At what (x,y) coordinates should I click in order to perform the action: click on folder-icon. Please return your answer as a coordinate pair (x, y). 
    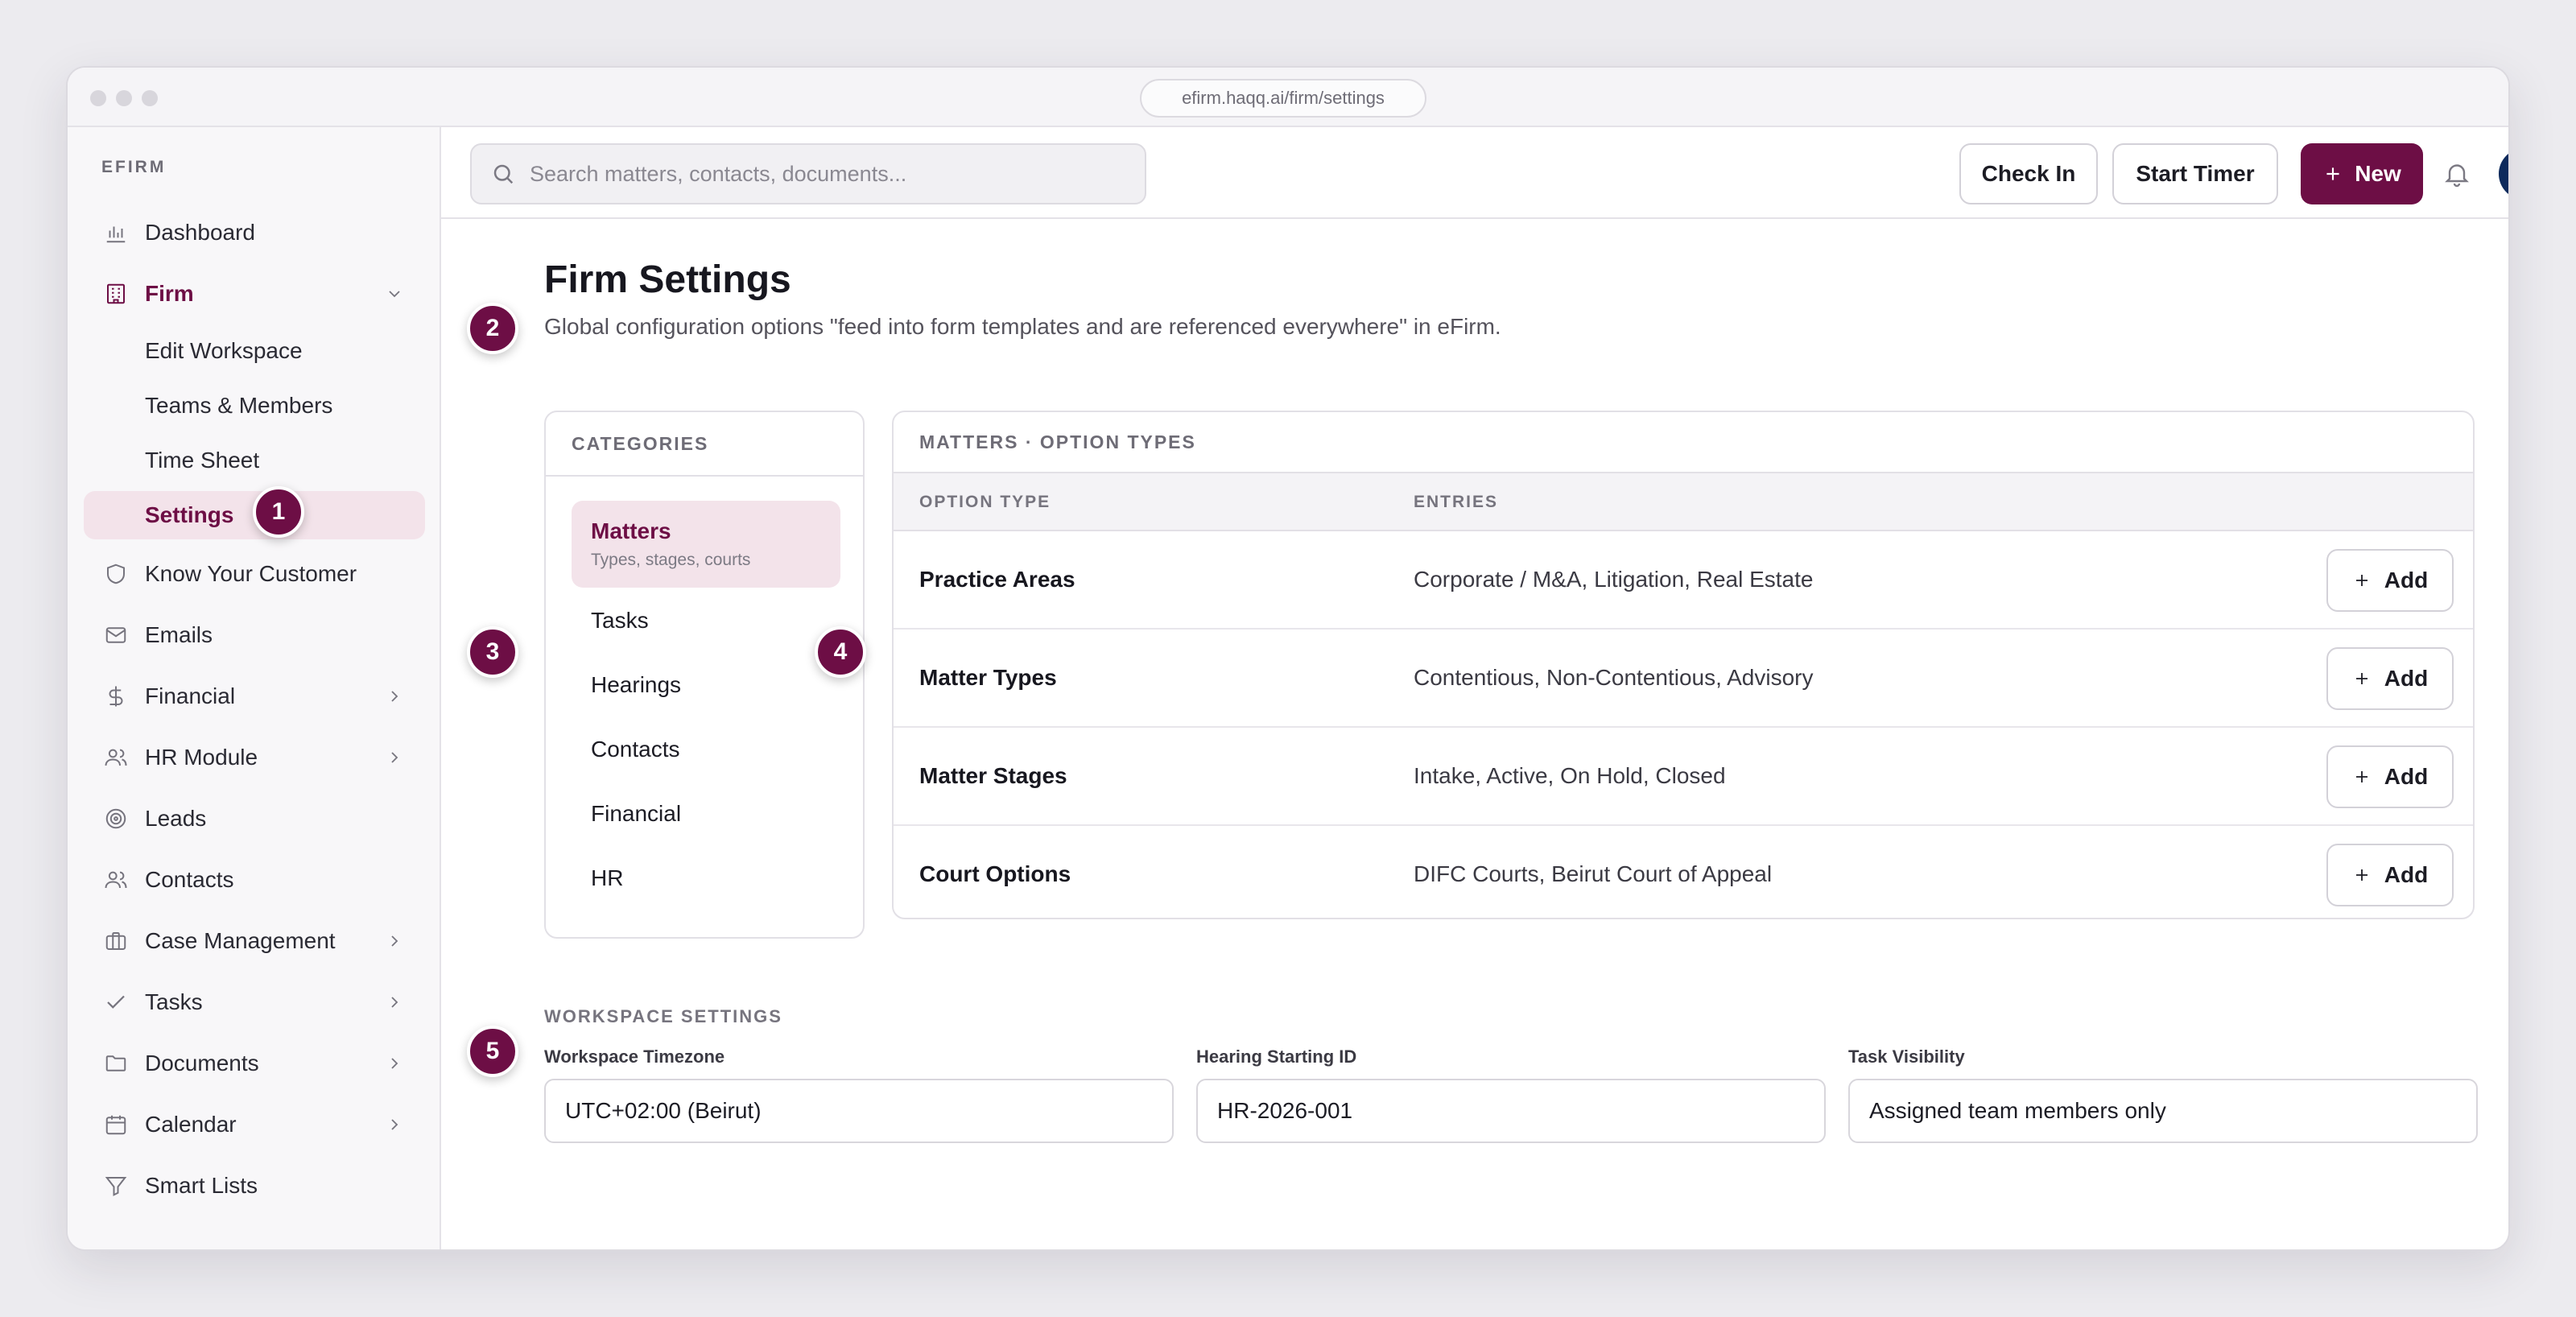
    Looking at the image, I should click on (116, 1063).